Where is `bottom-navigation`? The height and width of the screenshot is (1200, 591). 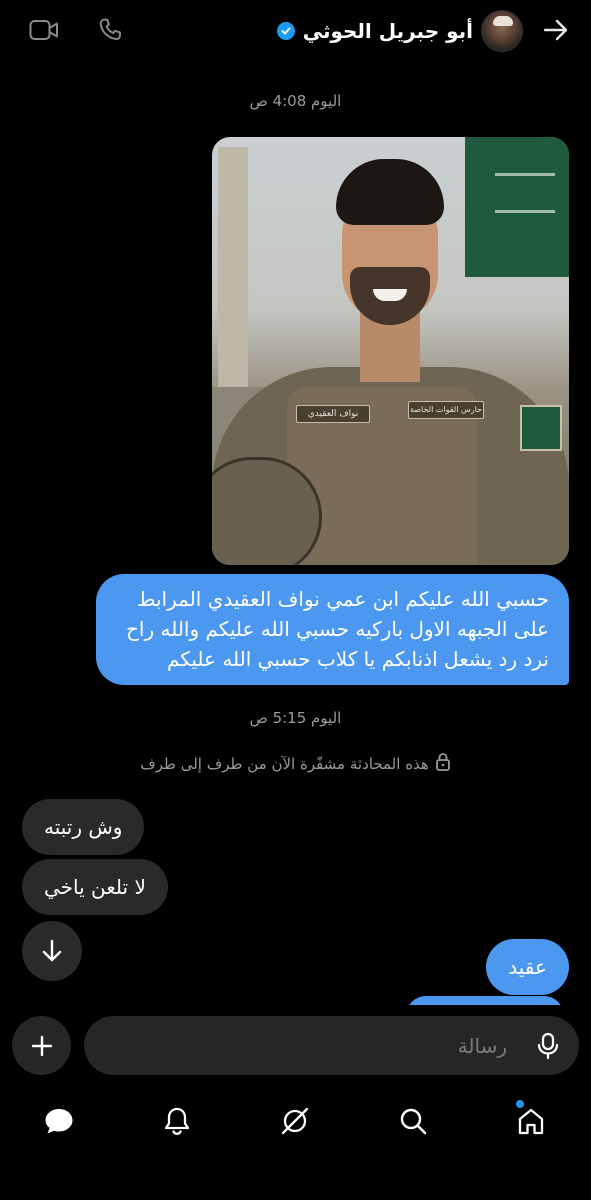 bottom-navigation is located at coordinates (295, 1142).